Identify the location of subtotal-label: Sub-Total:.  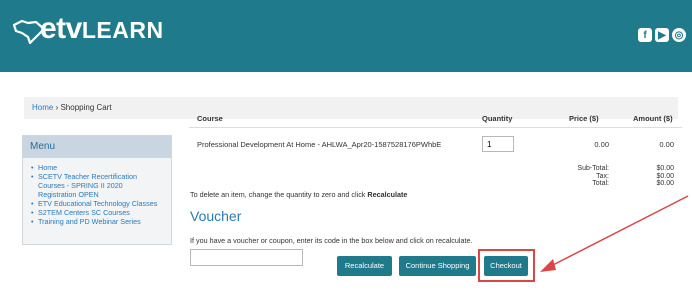
(593, 168).